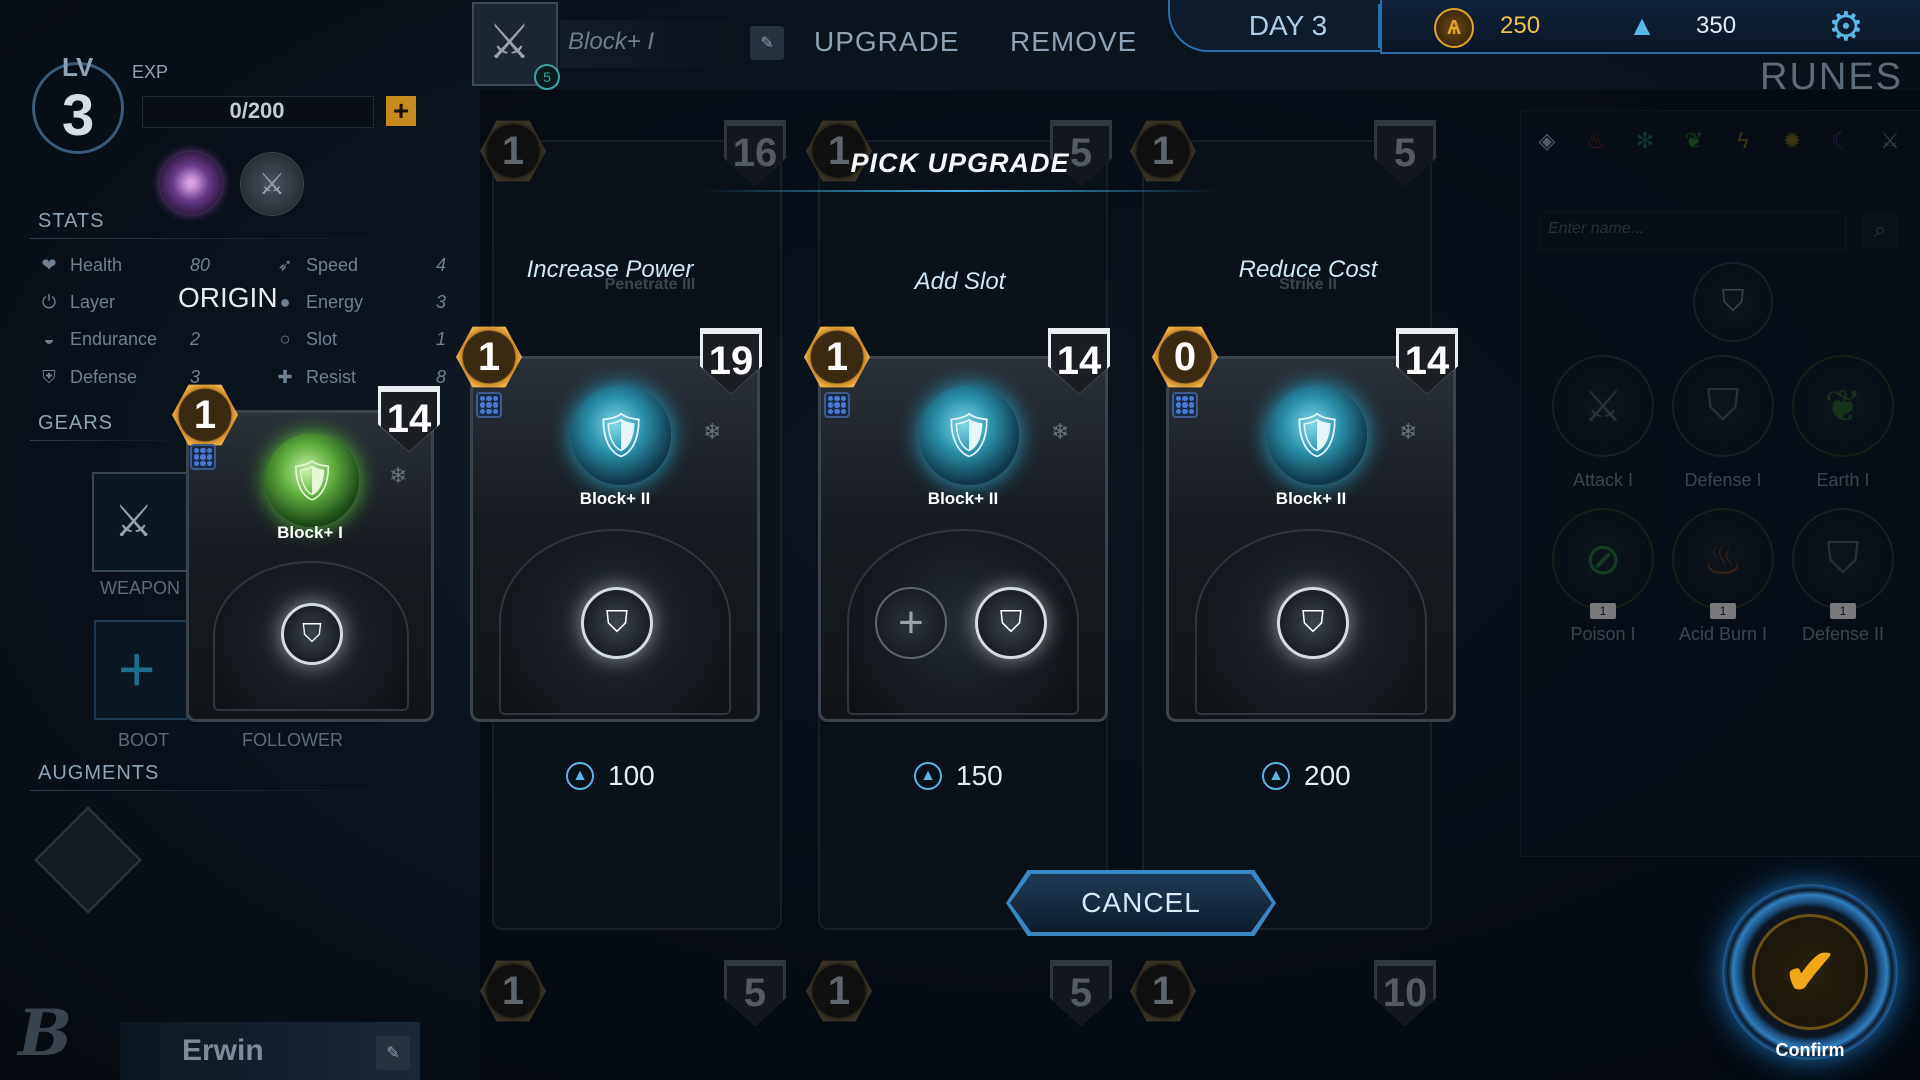 Image resolution: width=1920 pixels, height=1080 pixels. What do you see at coordinates (1073, 42) in the screenshot?
I see `remove-button: REMOVE` at bounding box center [1073, 42].